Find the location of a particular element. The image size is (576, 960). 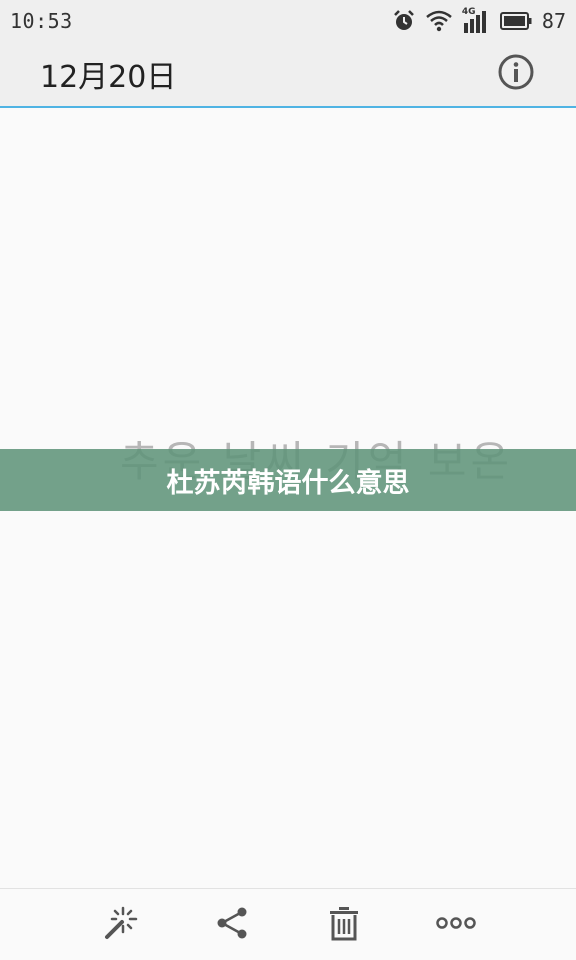

info-icon is located at coordinates (516, 74).